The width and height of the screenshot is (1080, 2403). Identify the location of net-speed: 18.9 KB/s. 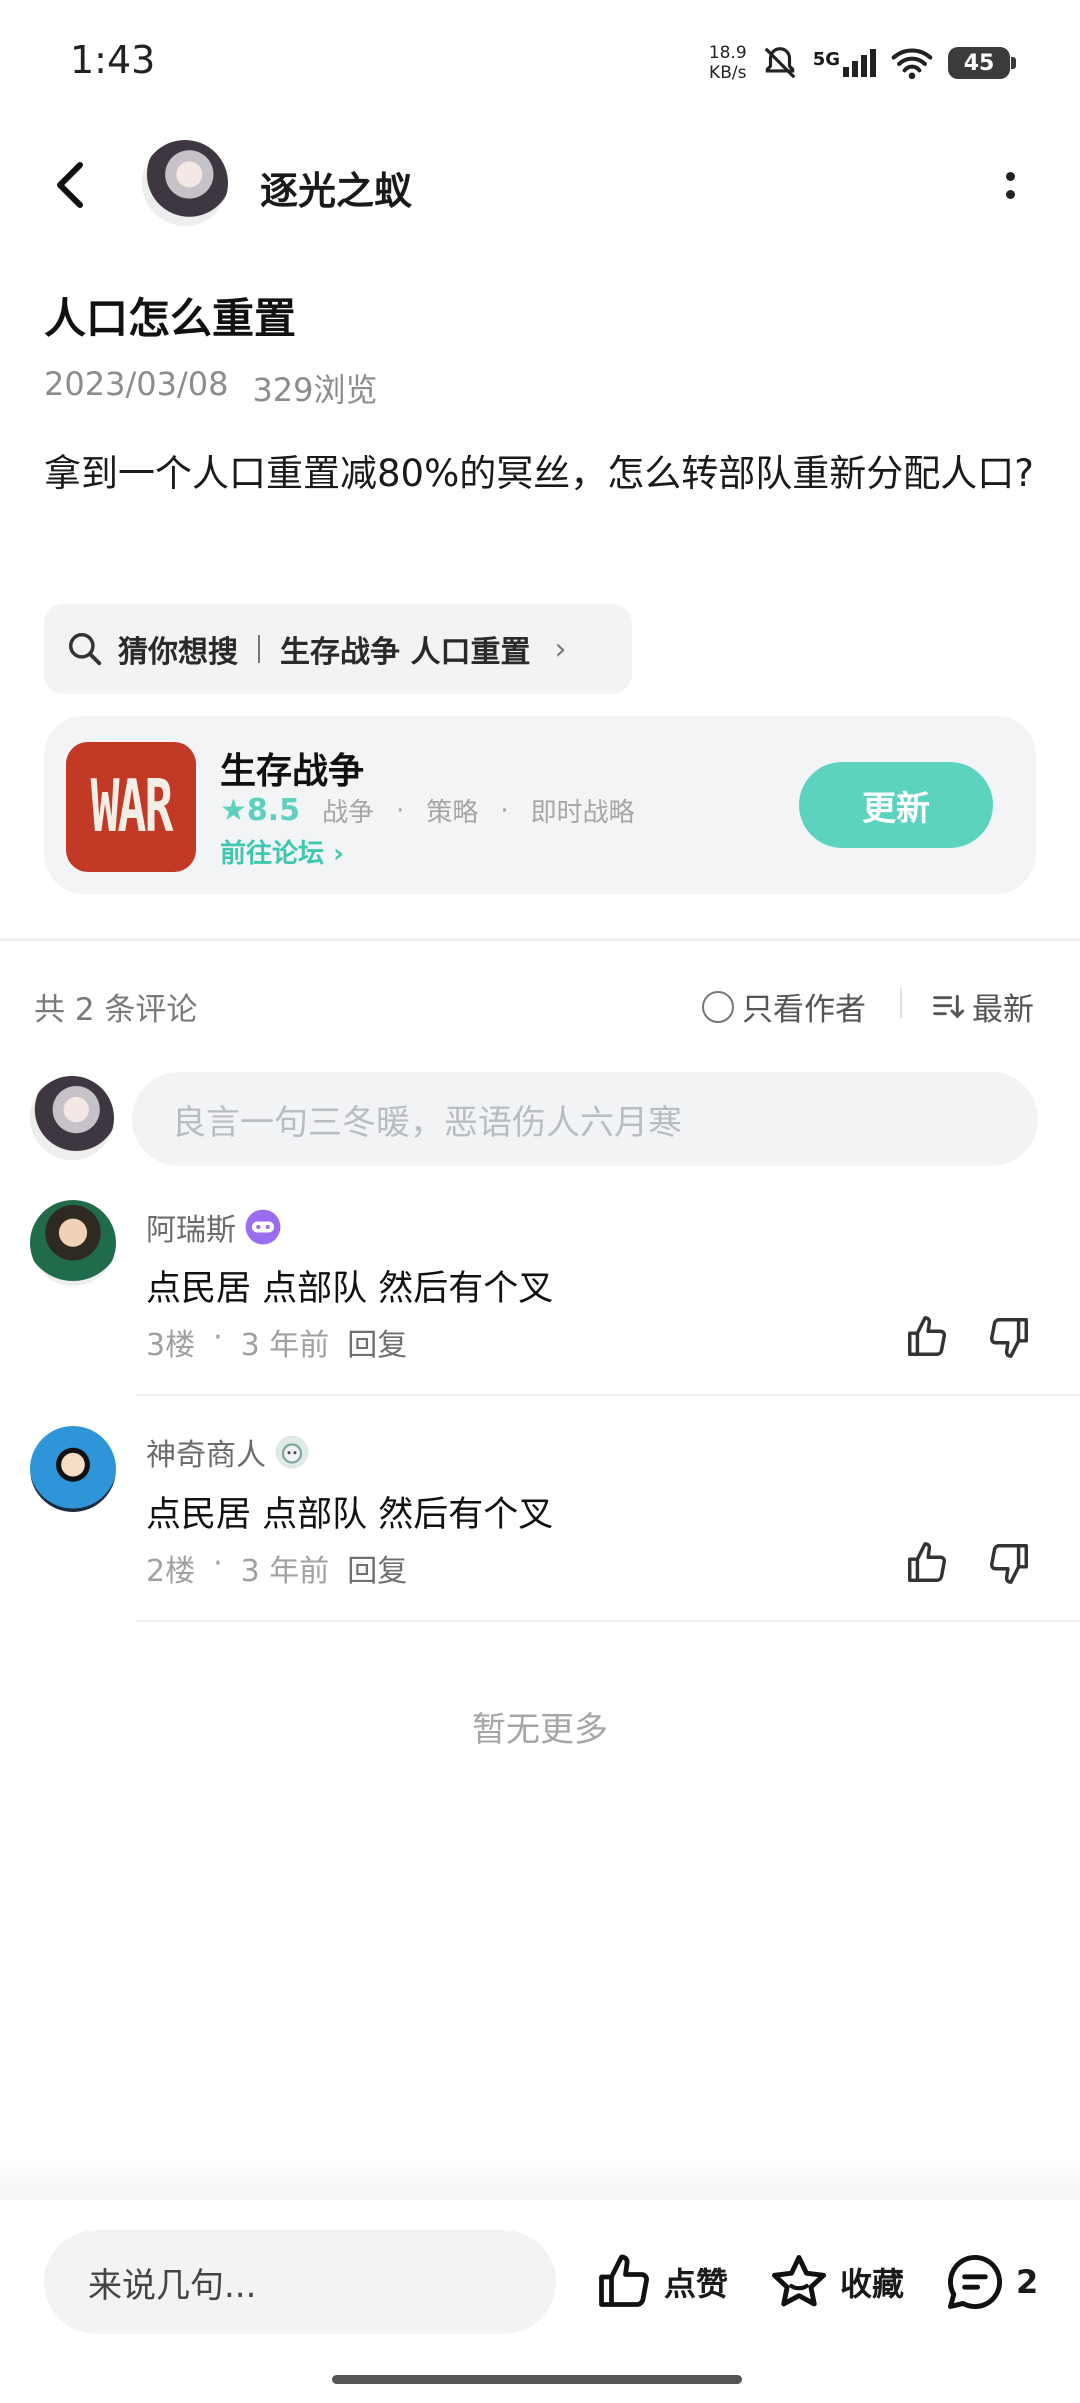
(728, 63).